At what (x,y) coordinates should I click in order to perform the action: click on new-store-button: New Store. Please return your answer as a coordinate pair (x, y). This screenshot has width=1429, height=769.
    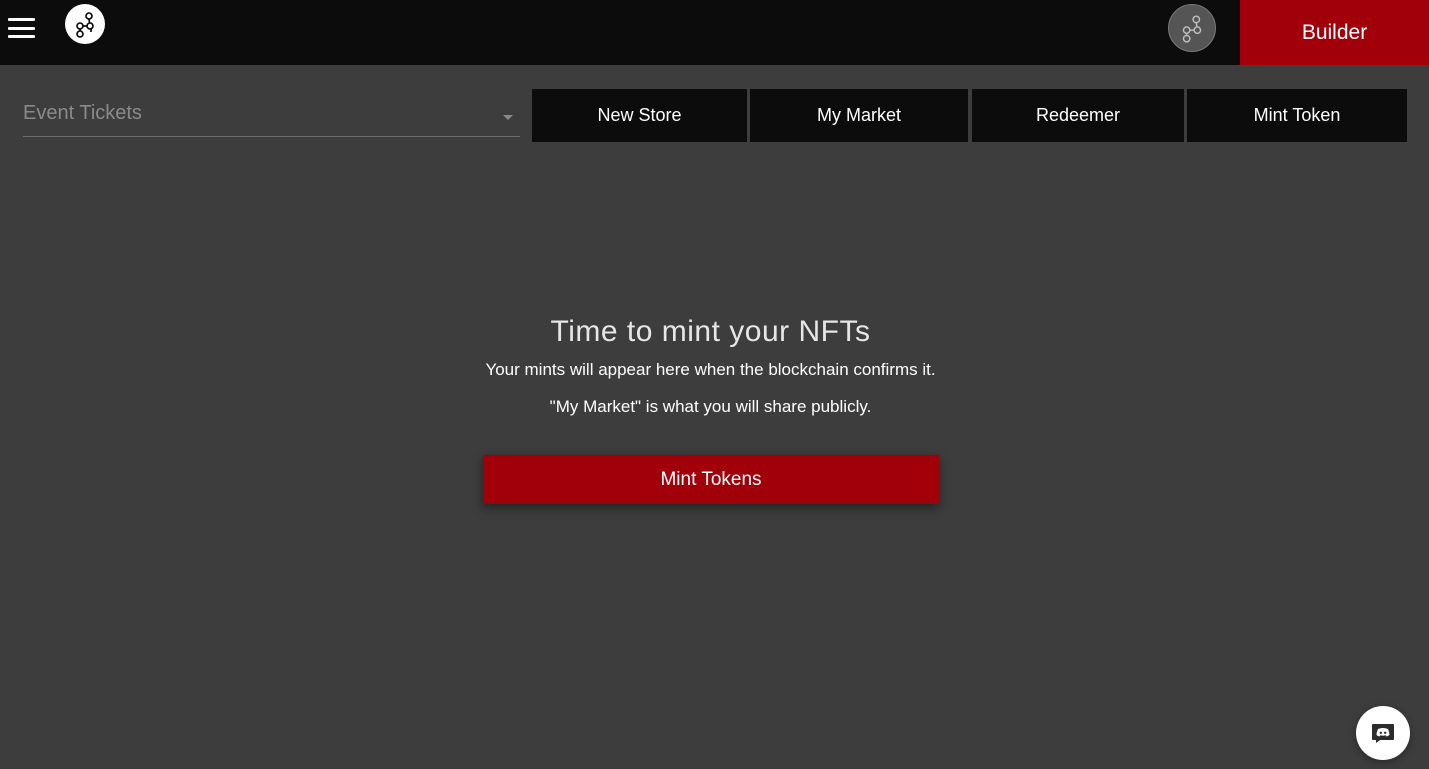
    Looking at the image, I should click on (639, 115).